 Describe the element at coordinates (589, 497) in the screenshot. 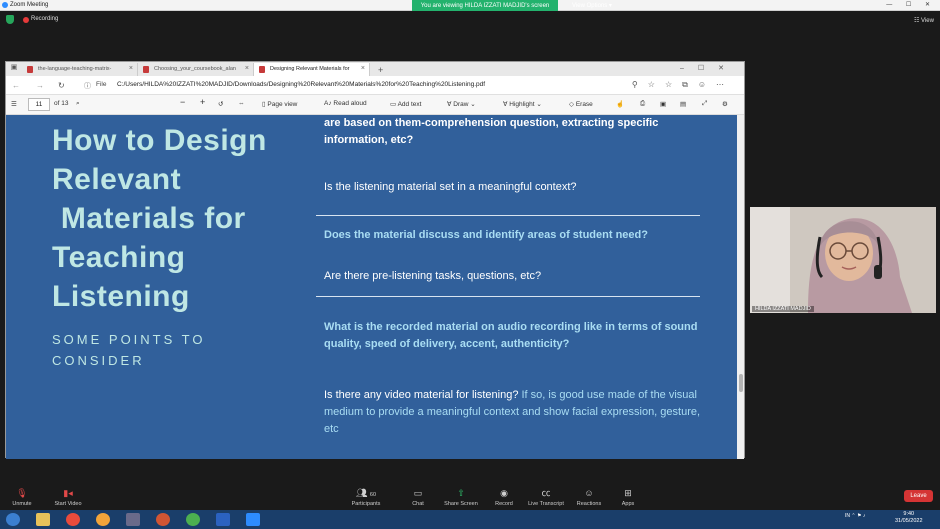

I see `reactions-button: ☺ Reactions` at that location.